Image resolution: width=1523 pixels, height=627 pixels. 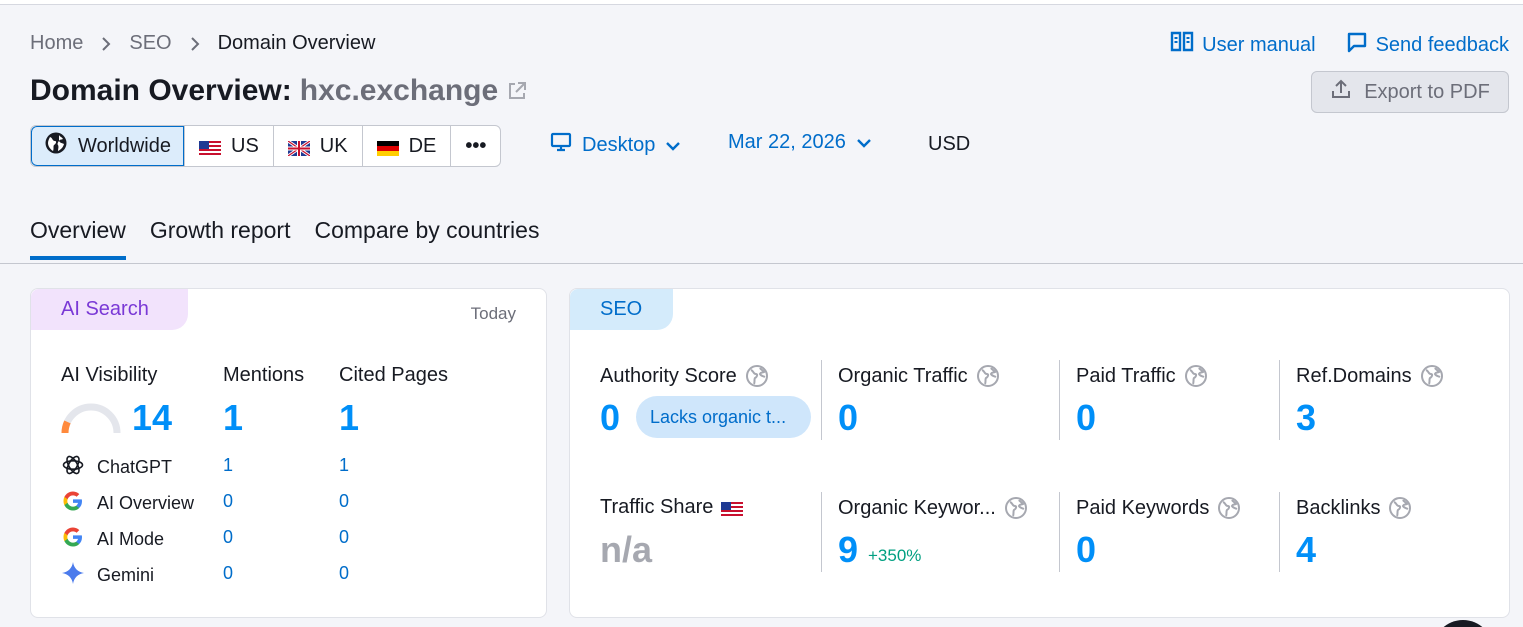 I want to click on list-item-label: ChatGPT, so click(x=135, y=467).